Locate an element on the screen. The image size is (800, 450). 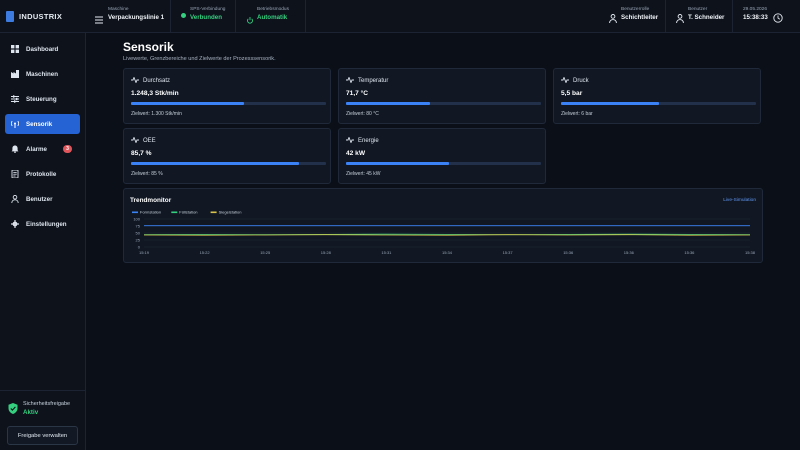
machine-info: Maschine Verpackungslinie 1 is located at coordinates (136, 14).